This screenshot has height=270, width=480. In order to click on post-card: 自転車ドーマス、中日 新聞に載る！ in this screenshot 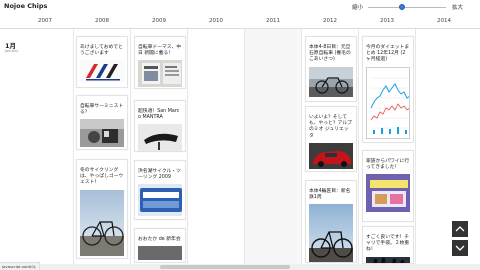, I will do `click(160, 62)`.